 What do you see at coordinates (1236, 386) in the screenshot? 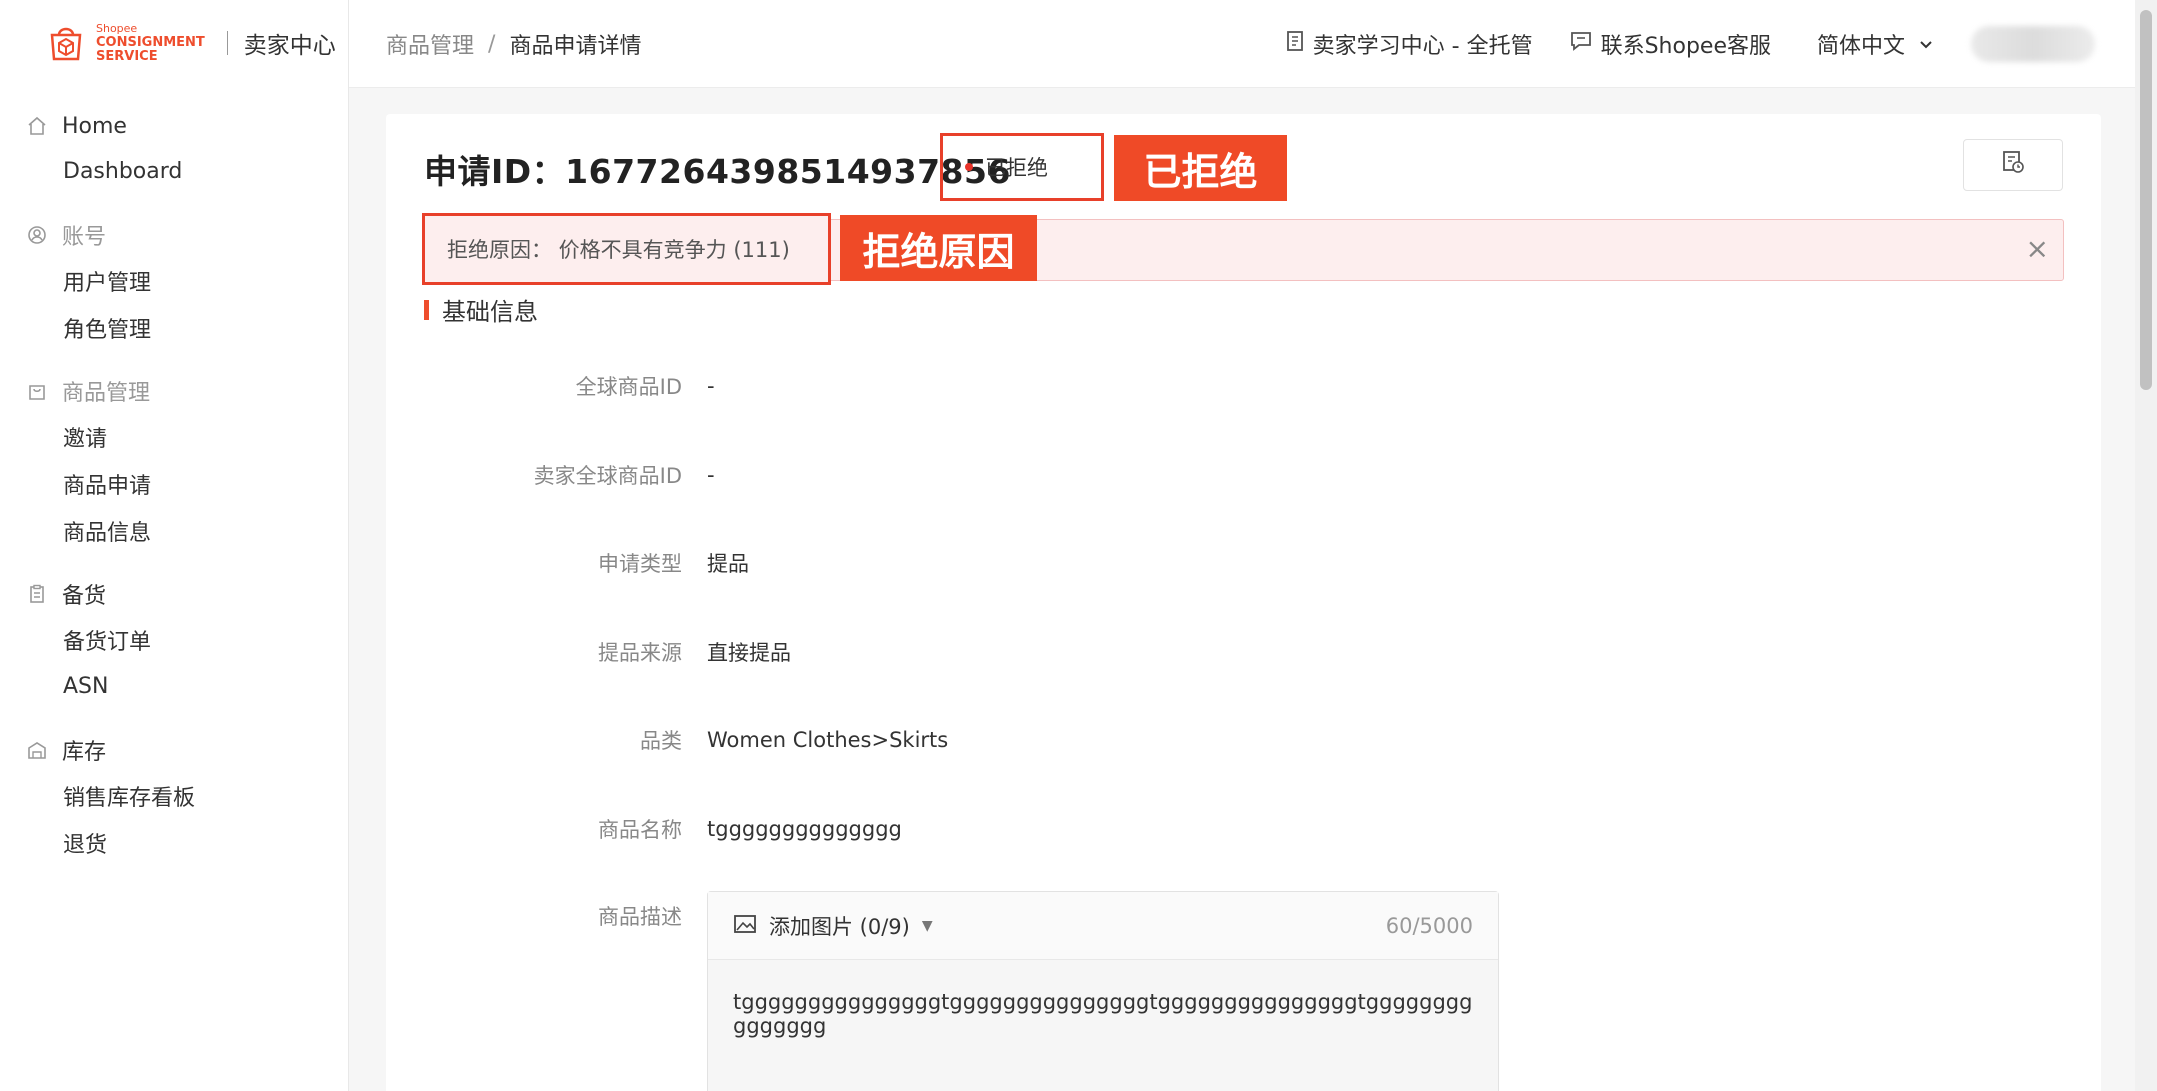
I see `field-global-product-id: 全球商品ID -` at bounding box center [1236, 386].